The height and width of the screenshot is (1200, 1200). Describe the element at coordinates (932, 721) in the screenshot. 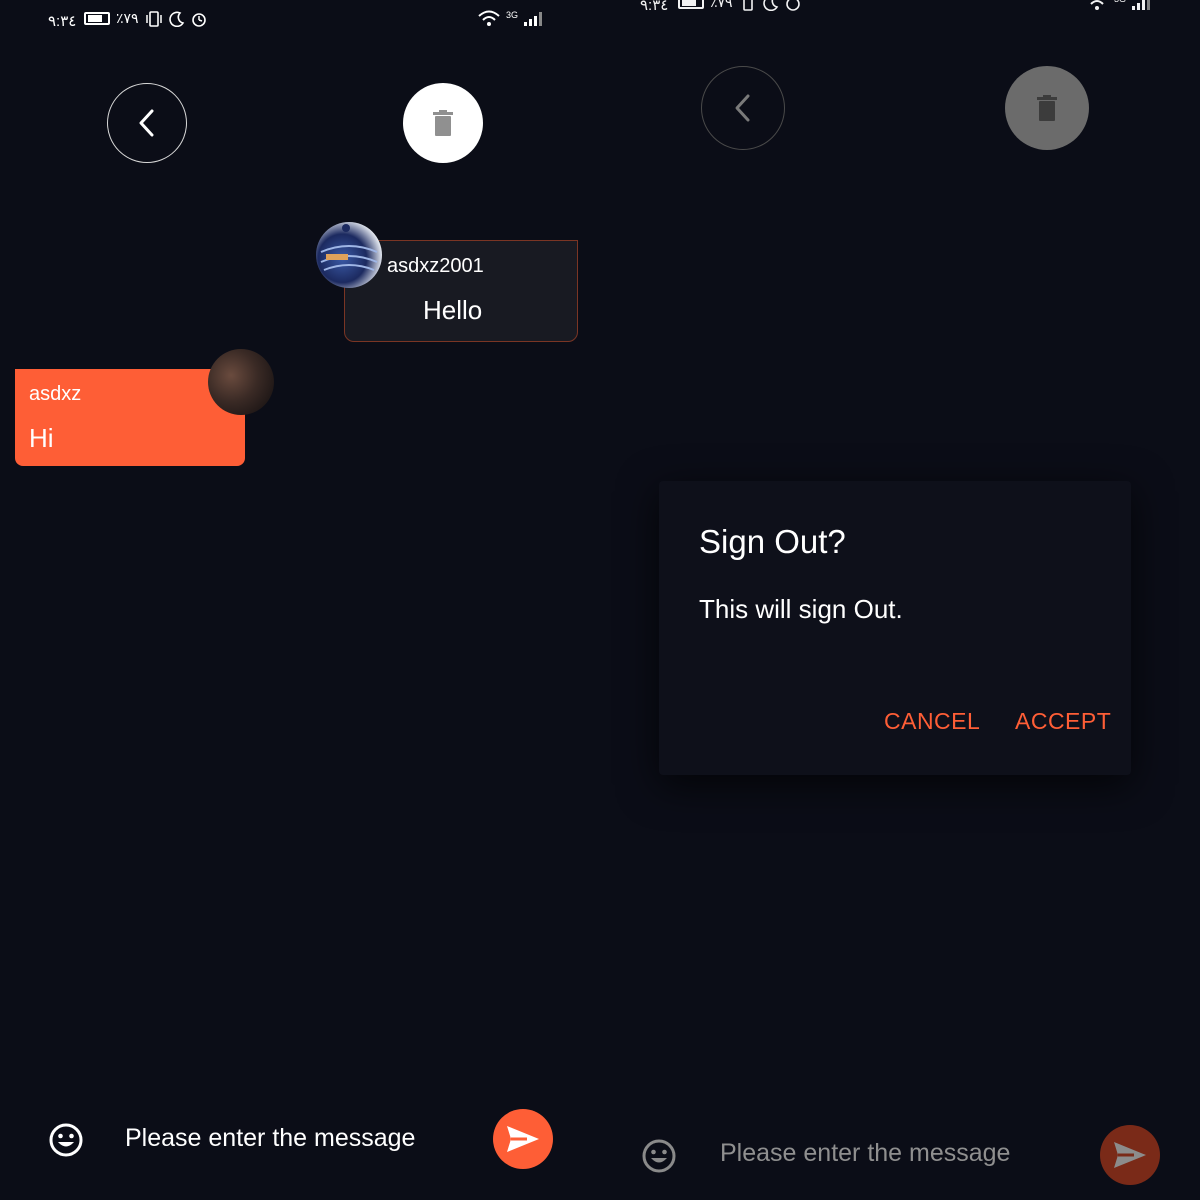

I see `cancel-button: CANCEL` at that location.